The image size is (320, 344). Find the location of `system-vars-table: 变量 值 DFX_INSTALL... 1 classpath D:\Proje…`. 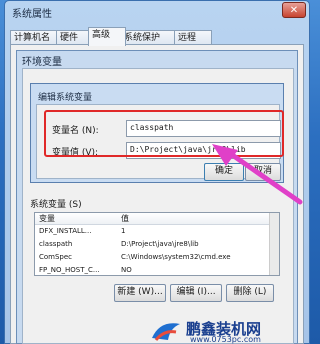

system-vars-table: 变量 值 DFX_INSTALL... 1 classpath D:\Proje… is located at coordinates (157, 244).